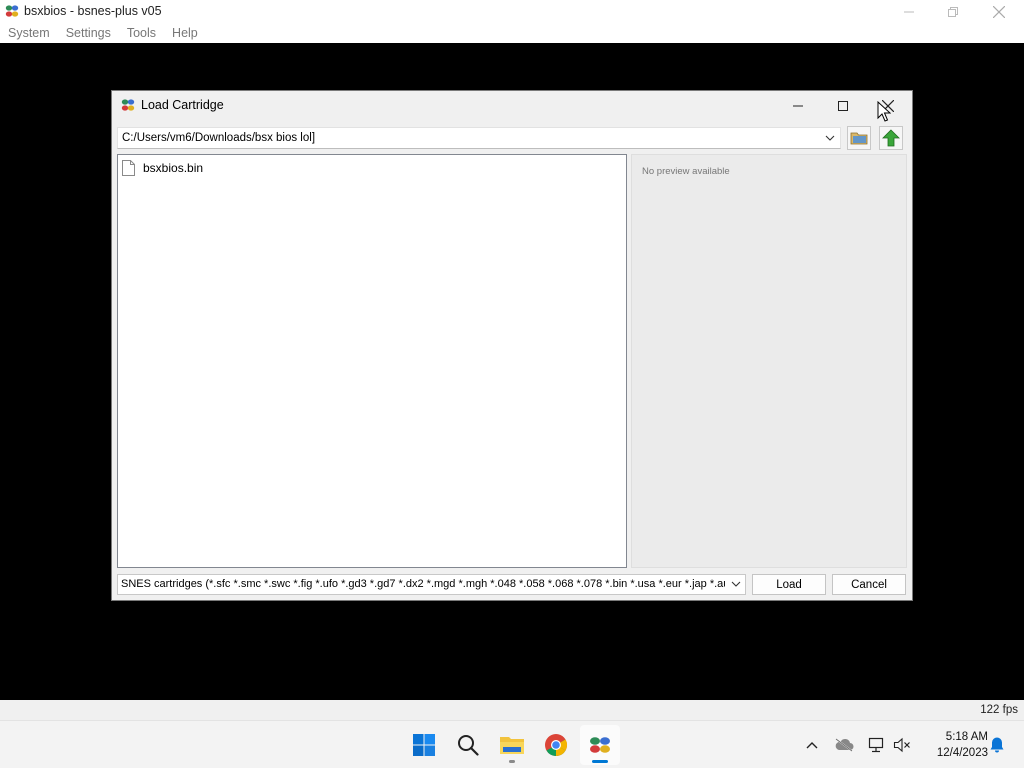 This screenshot has height=768, width=1024. Describe the element at coordinates (962, 753) in the screenshot. I see `clock-date: 12/4/2023` at that location.